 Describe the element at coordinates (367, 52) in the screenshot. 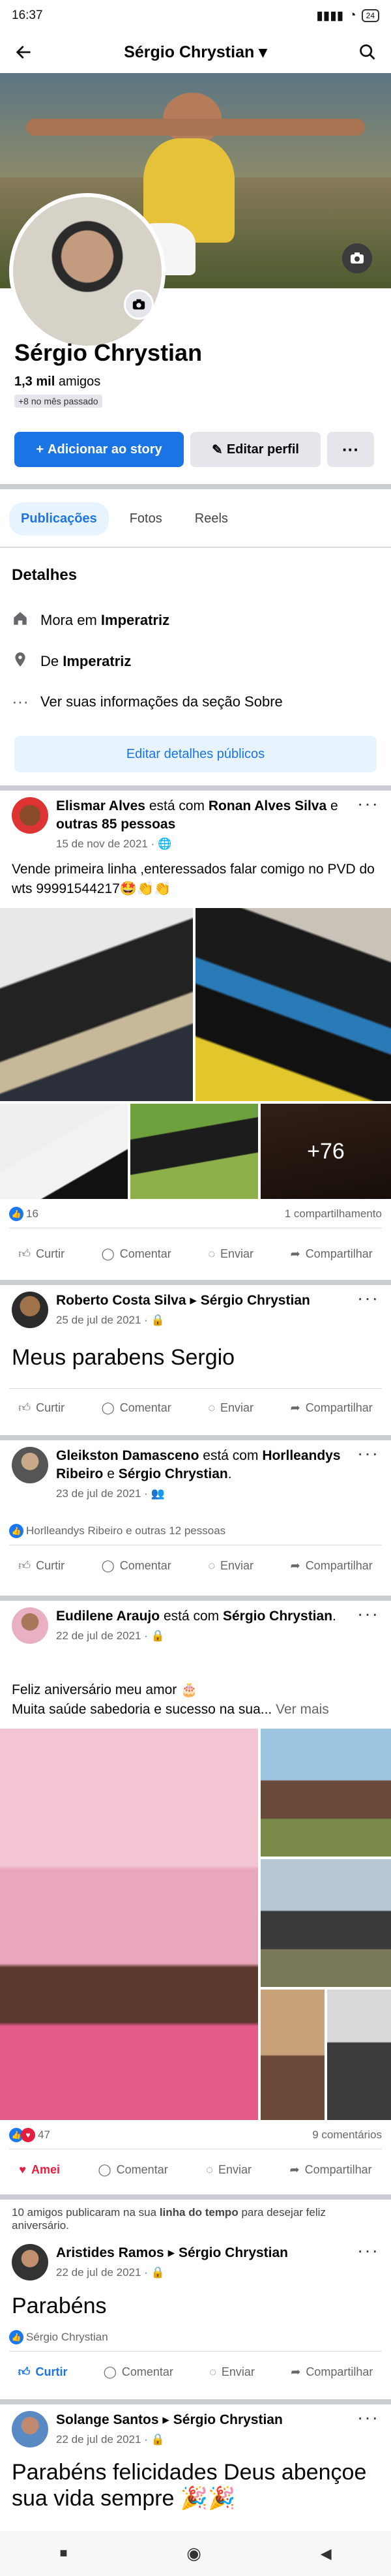

I see `search-icon` at that location.